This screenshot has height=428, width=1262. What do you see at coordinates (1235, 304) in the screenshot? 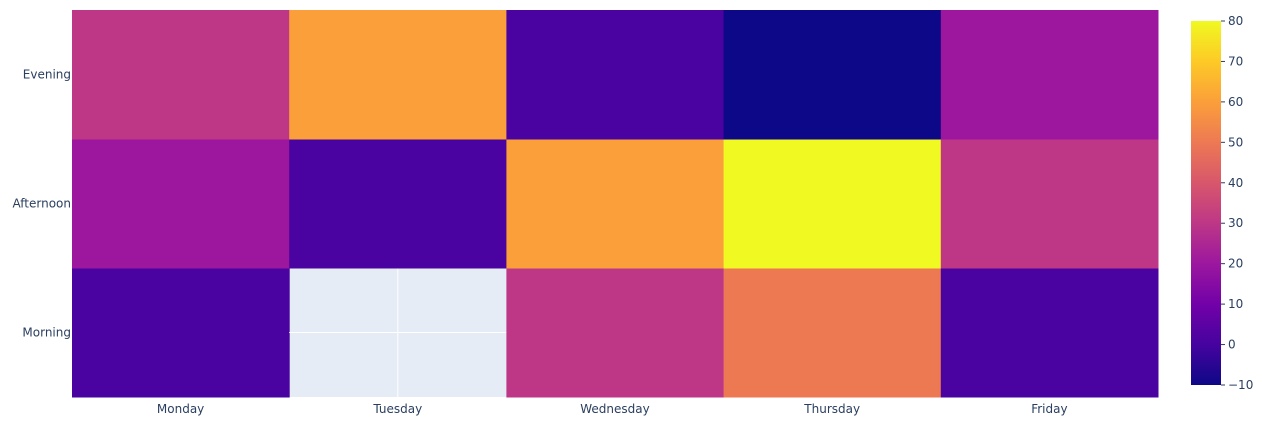
I see `colorbar-tick-label: 10` at bounding box center [1235, 304].